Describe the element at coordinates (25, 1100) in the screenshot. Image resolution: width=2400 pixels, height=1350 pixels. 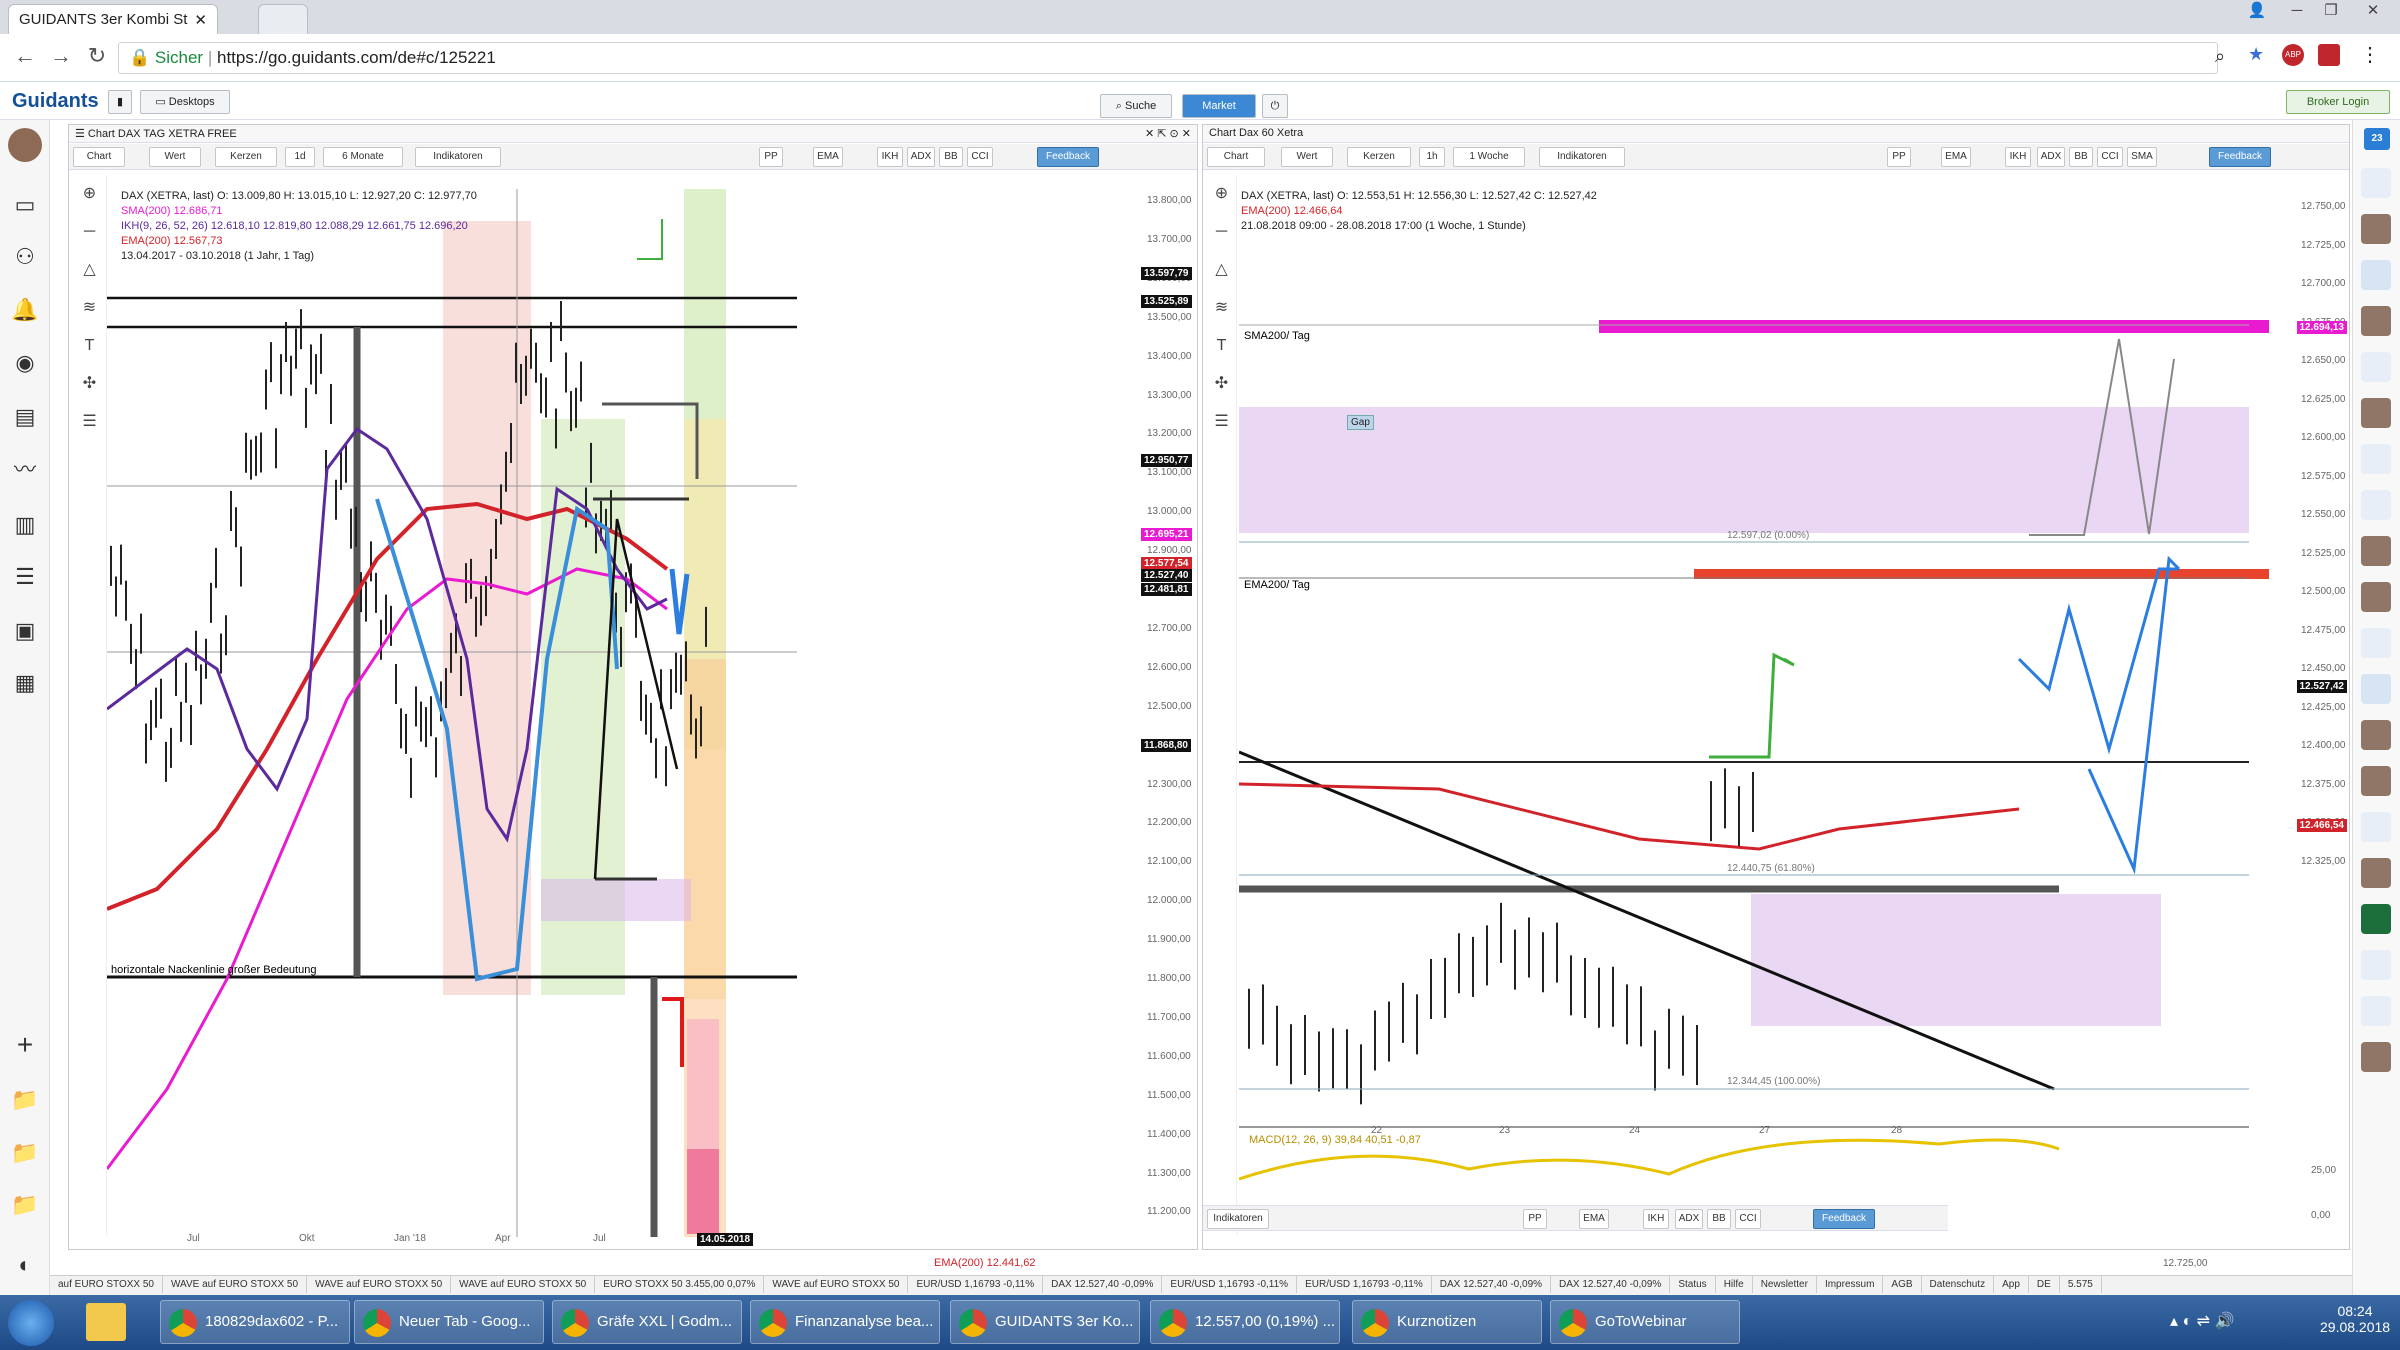
I see `folder-a-icon: 📁` at that location.